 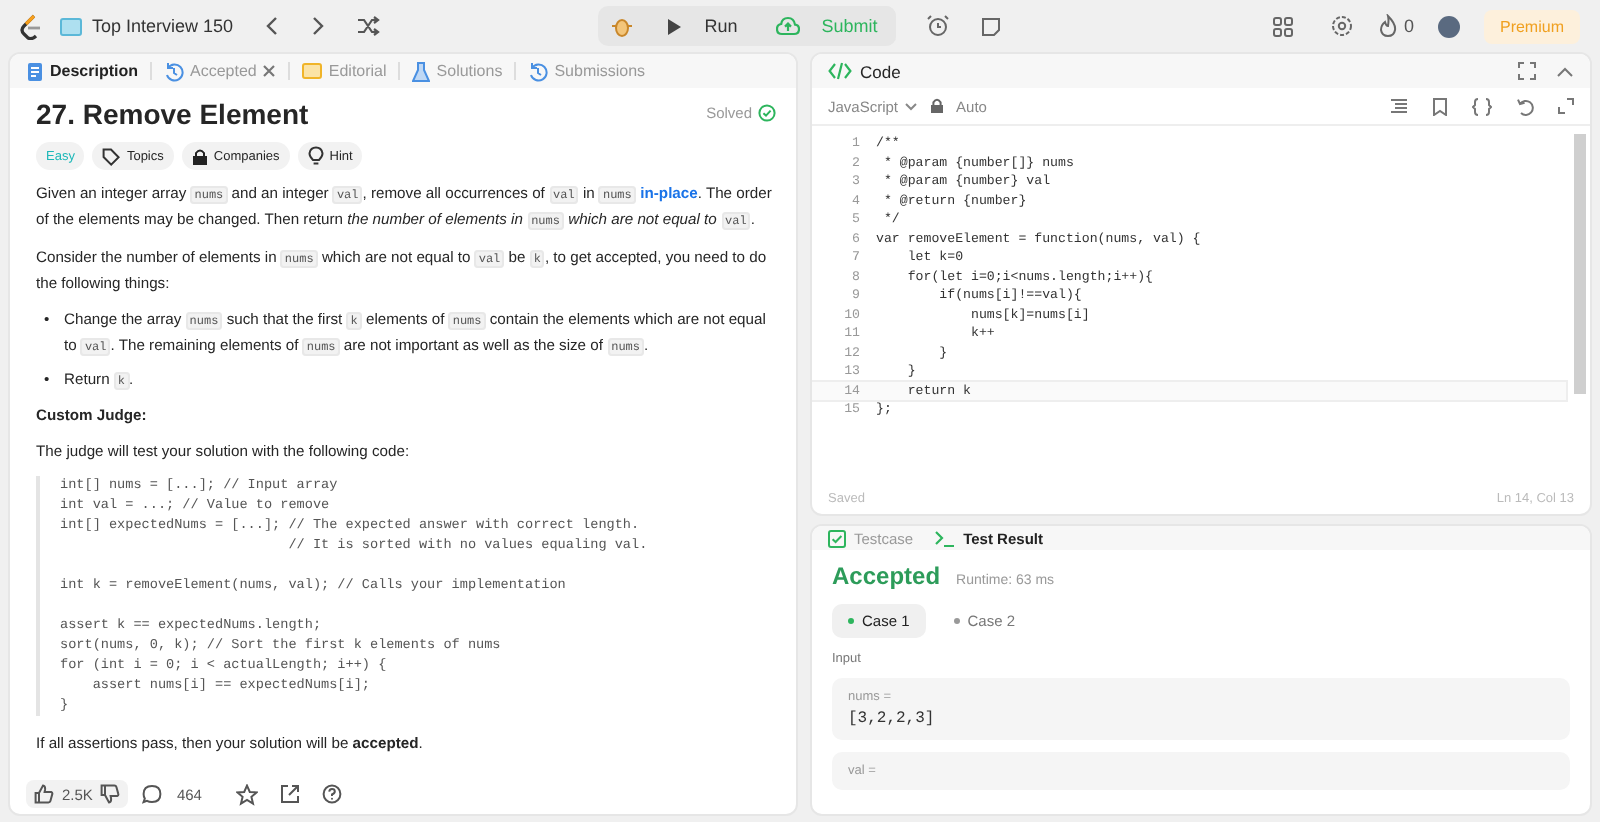 I want to click on code-icon, so click(x=840, y=71).